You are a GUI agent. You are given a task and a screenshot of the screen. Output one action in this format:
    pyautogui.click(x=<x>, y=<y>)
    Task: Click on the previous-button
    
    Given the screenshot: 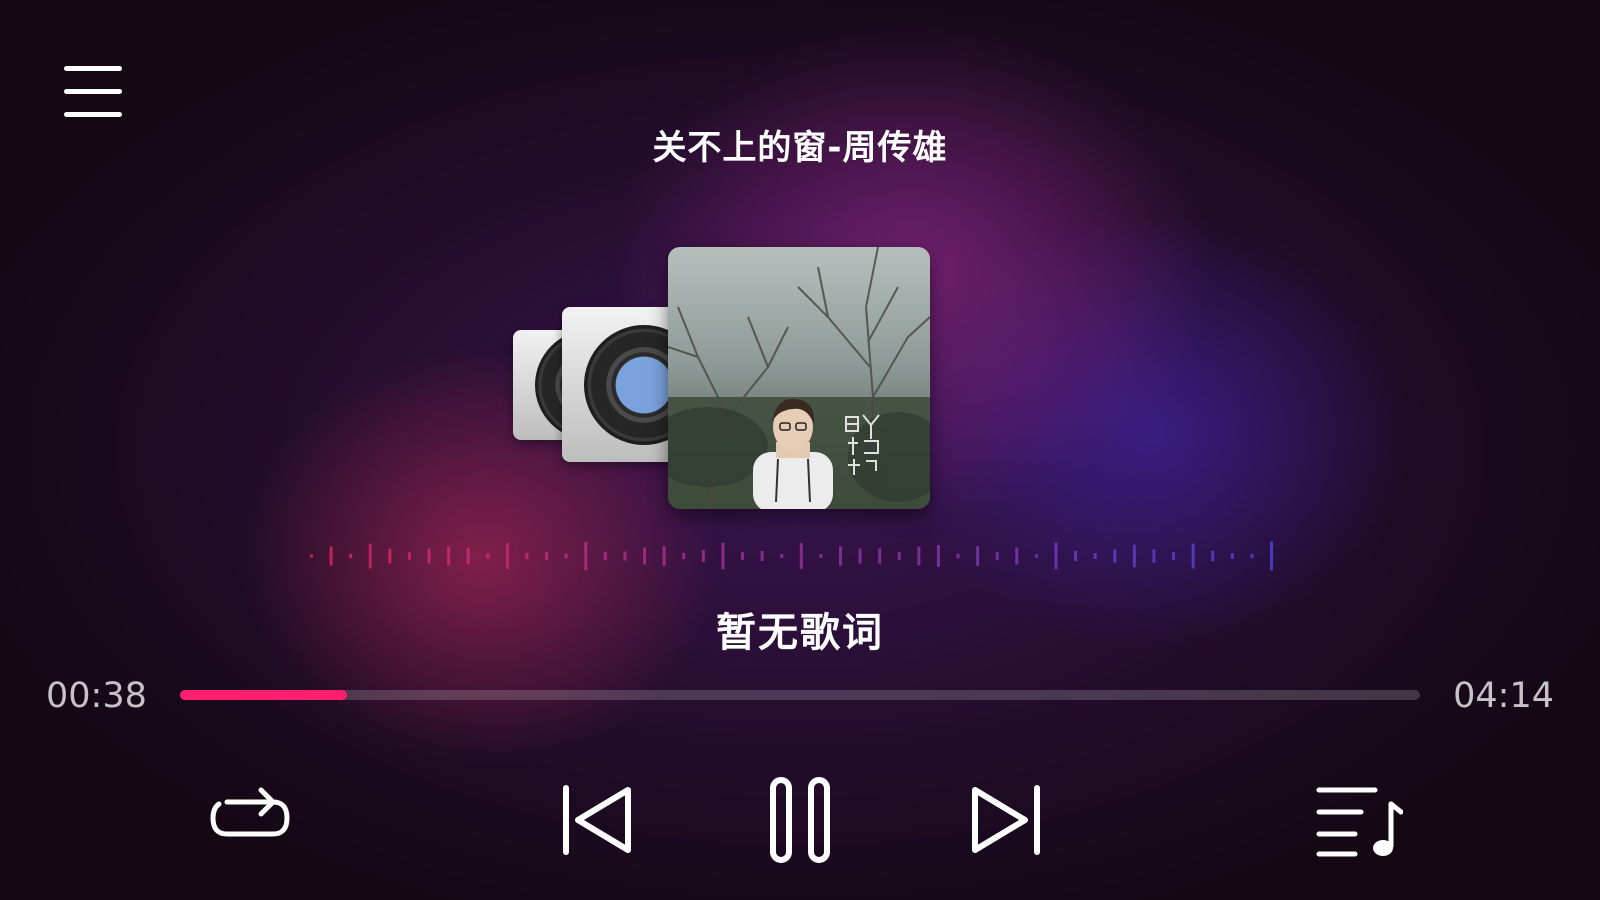 What is the action you would take?
    pyautogui.click(x=598, y=820)
    